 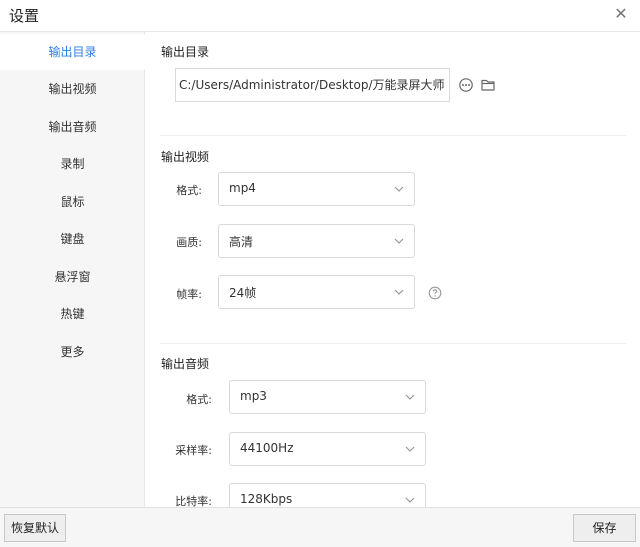 I want to click on video-quality-value: 高清, so click(x=241, y=242).